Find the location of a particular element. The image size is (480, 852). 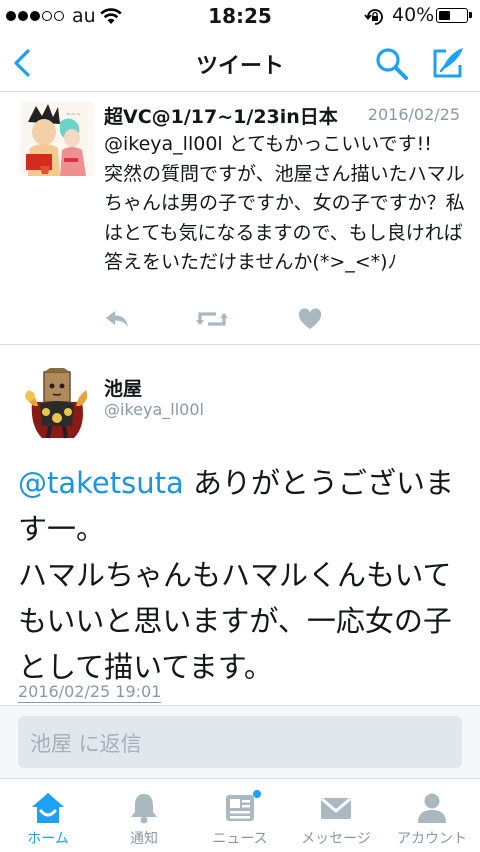

search-icon is located at coordinates (392, 66).